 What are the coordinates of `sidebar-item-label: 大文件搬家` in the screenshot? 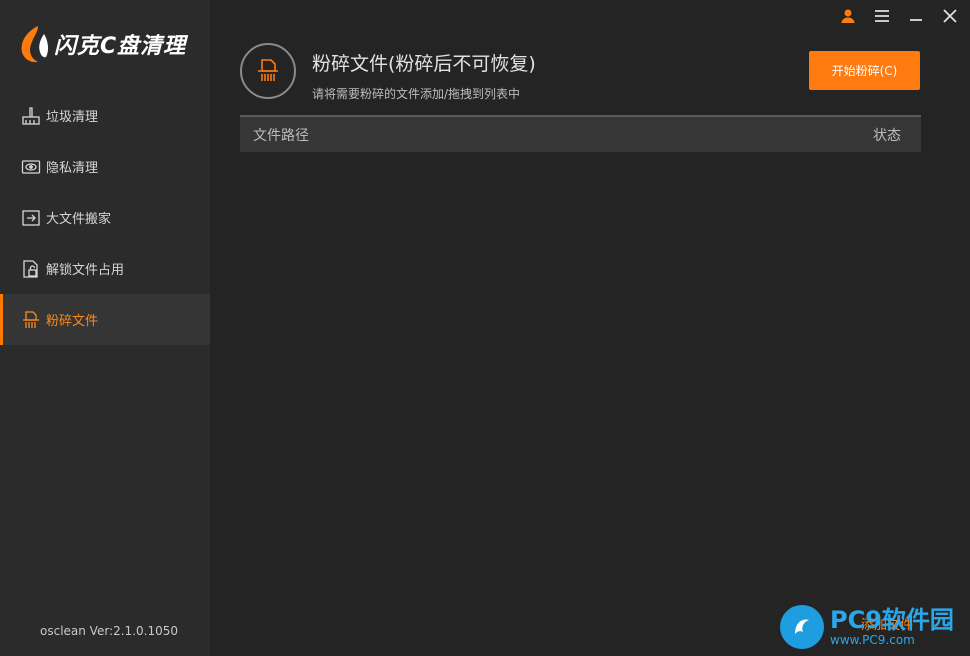 It's located at (79, 219).